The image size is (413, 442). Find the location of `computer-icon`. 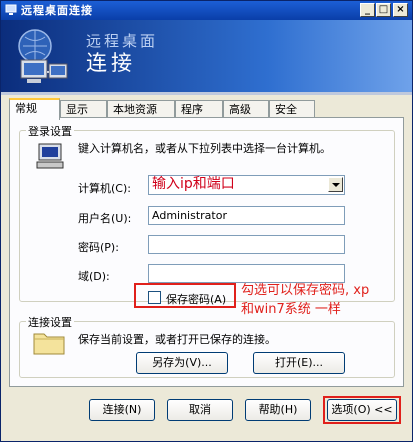

computer-icon is located at coordinates (50, 156).